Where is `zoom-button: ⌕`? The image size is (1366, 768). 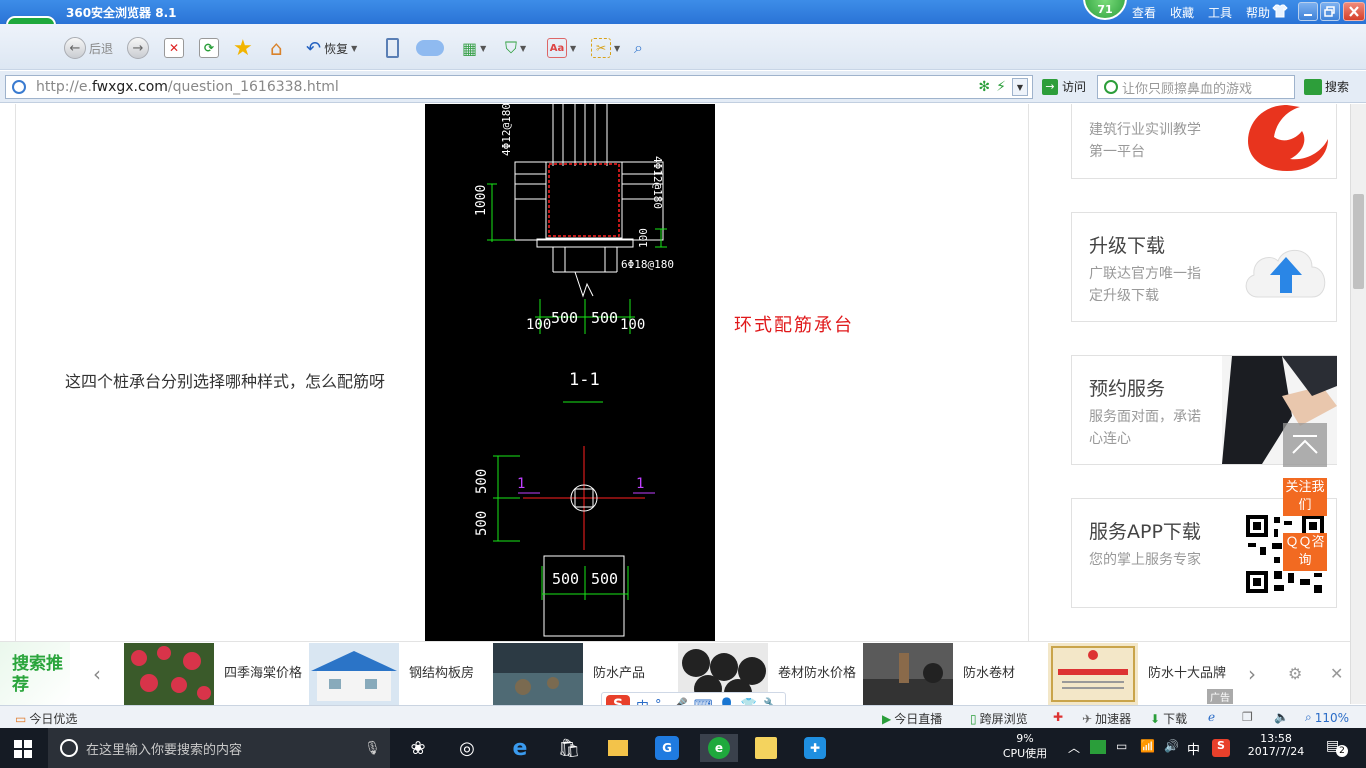 zoom-button: ⌕ is located at coordinates (638, 48).